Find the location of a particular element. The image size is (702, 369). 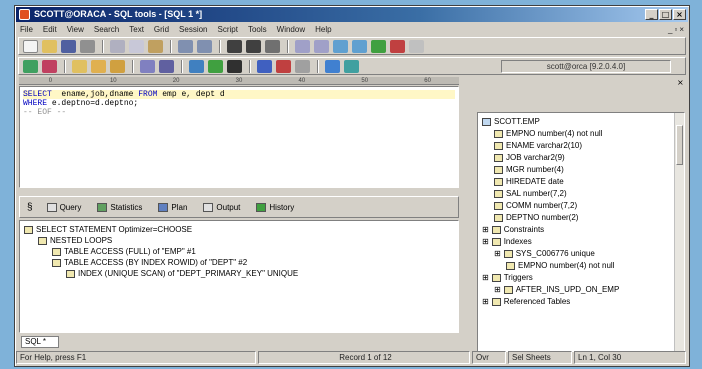

schema-browser-icon is located at coordinates (264, 66).